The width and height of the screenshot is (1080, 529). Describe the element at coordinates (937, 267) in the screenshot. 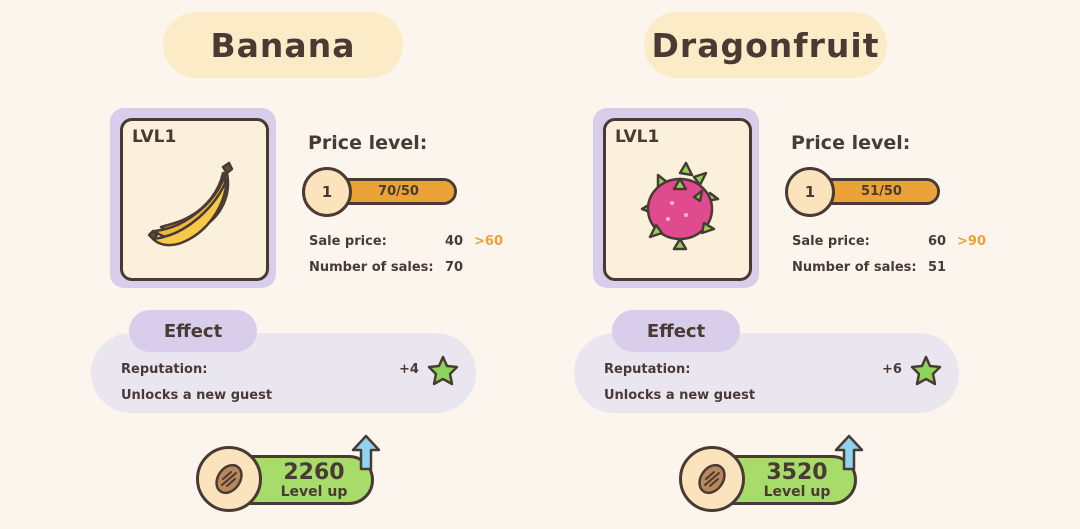

I see `number-of-sales-value: 51` at that location.